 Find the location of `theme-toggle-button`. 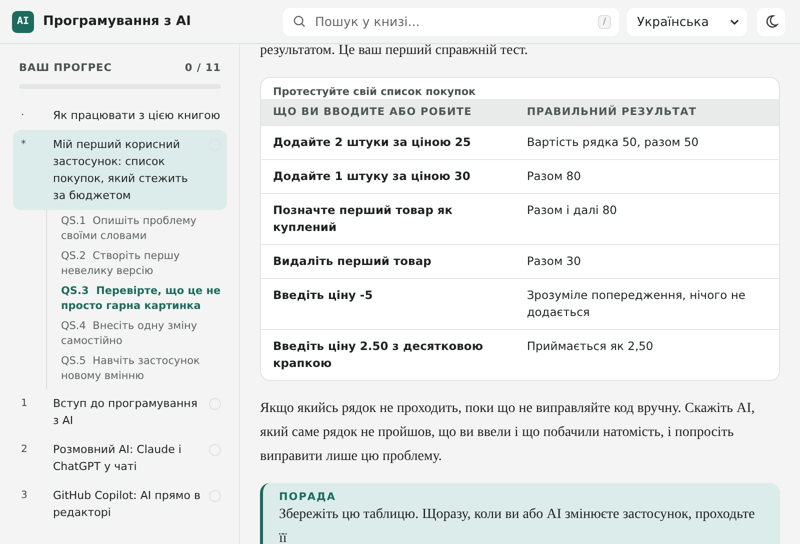

theme-toggle-button is located at coordinates (771, 22).